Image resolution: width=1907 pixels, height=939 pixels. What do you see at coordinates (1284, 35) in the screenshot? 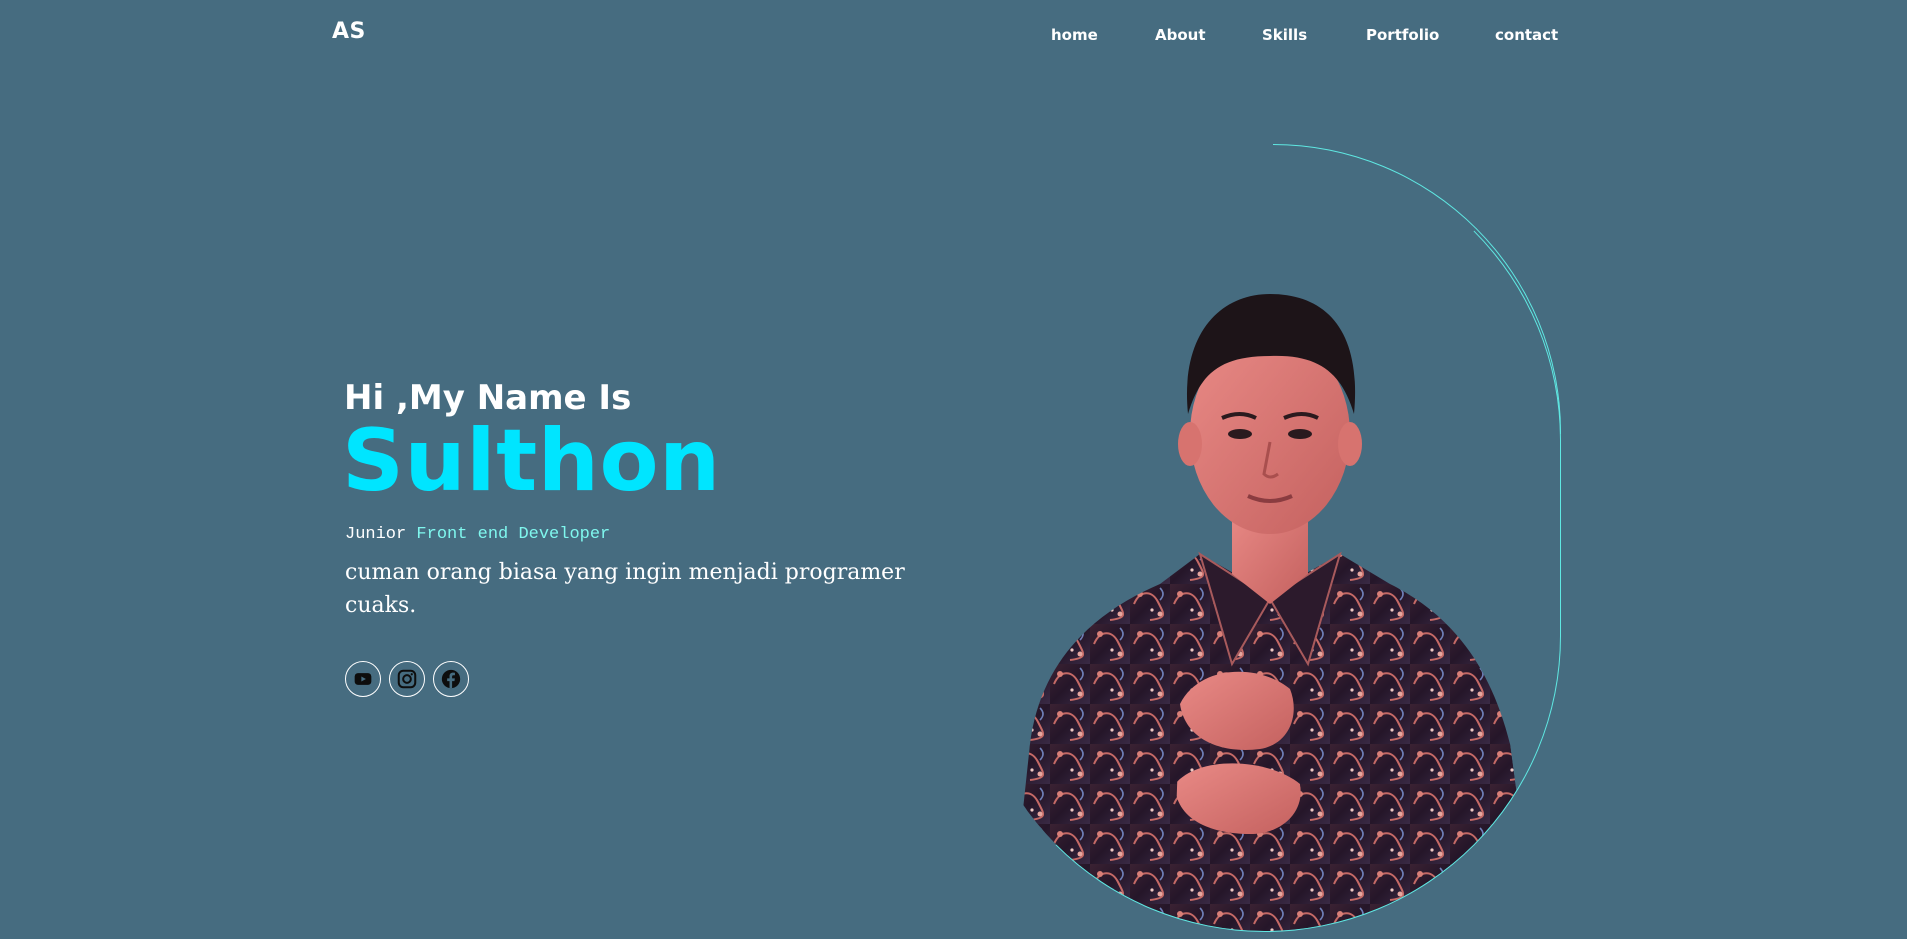
I see `nav-link-skills: Skills` at bounding box center [1284, 35].